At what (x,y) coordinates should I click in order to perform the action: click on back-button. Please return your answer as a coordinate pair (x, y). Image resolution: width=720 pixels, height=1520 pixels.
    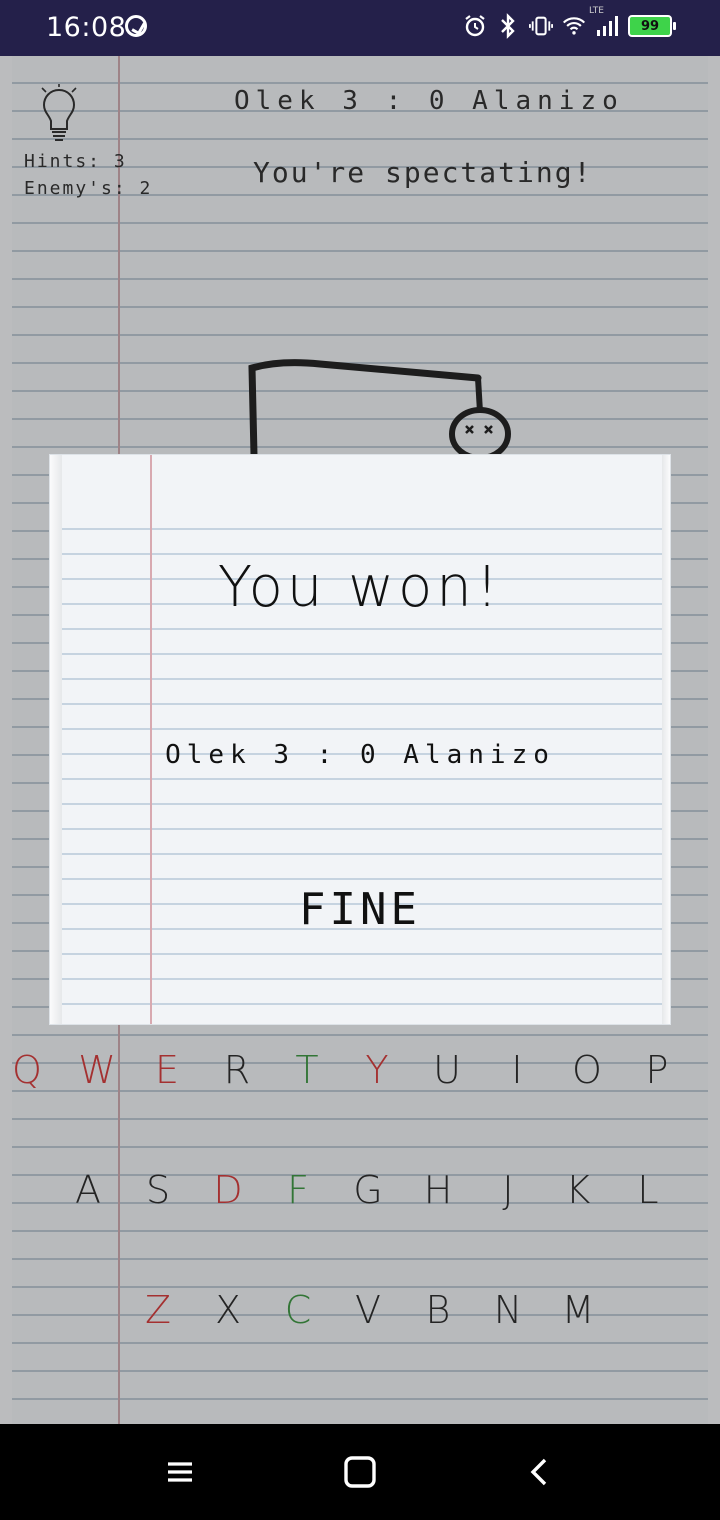
    Looking at the image, I should click on (540, 1472).